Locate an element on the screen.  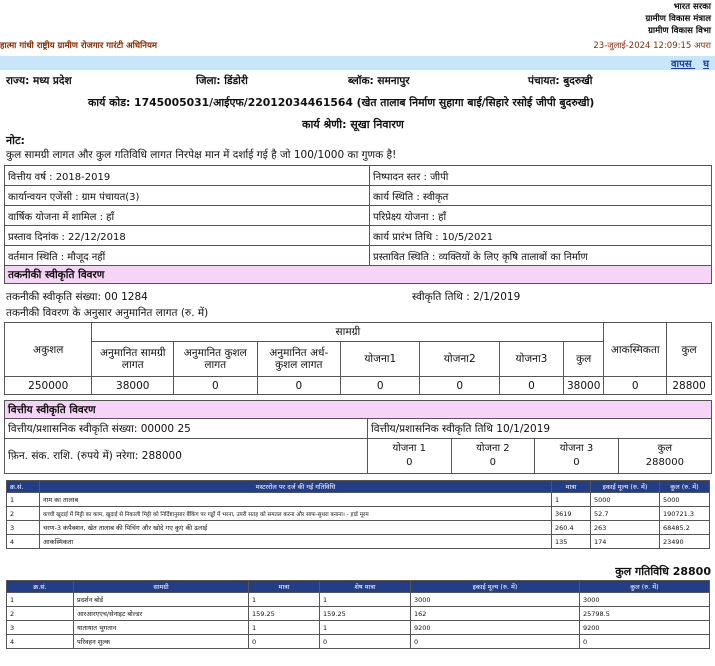
table-row: 3 यातायात भुगतान 1 1 9200 9200 is located at coordinates (358, 627).